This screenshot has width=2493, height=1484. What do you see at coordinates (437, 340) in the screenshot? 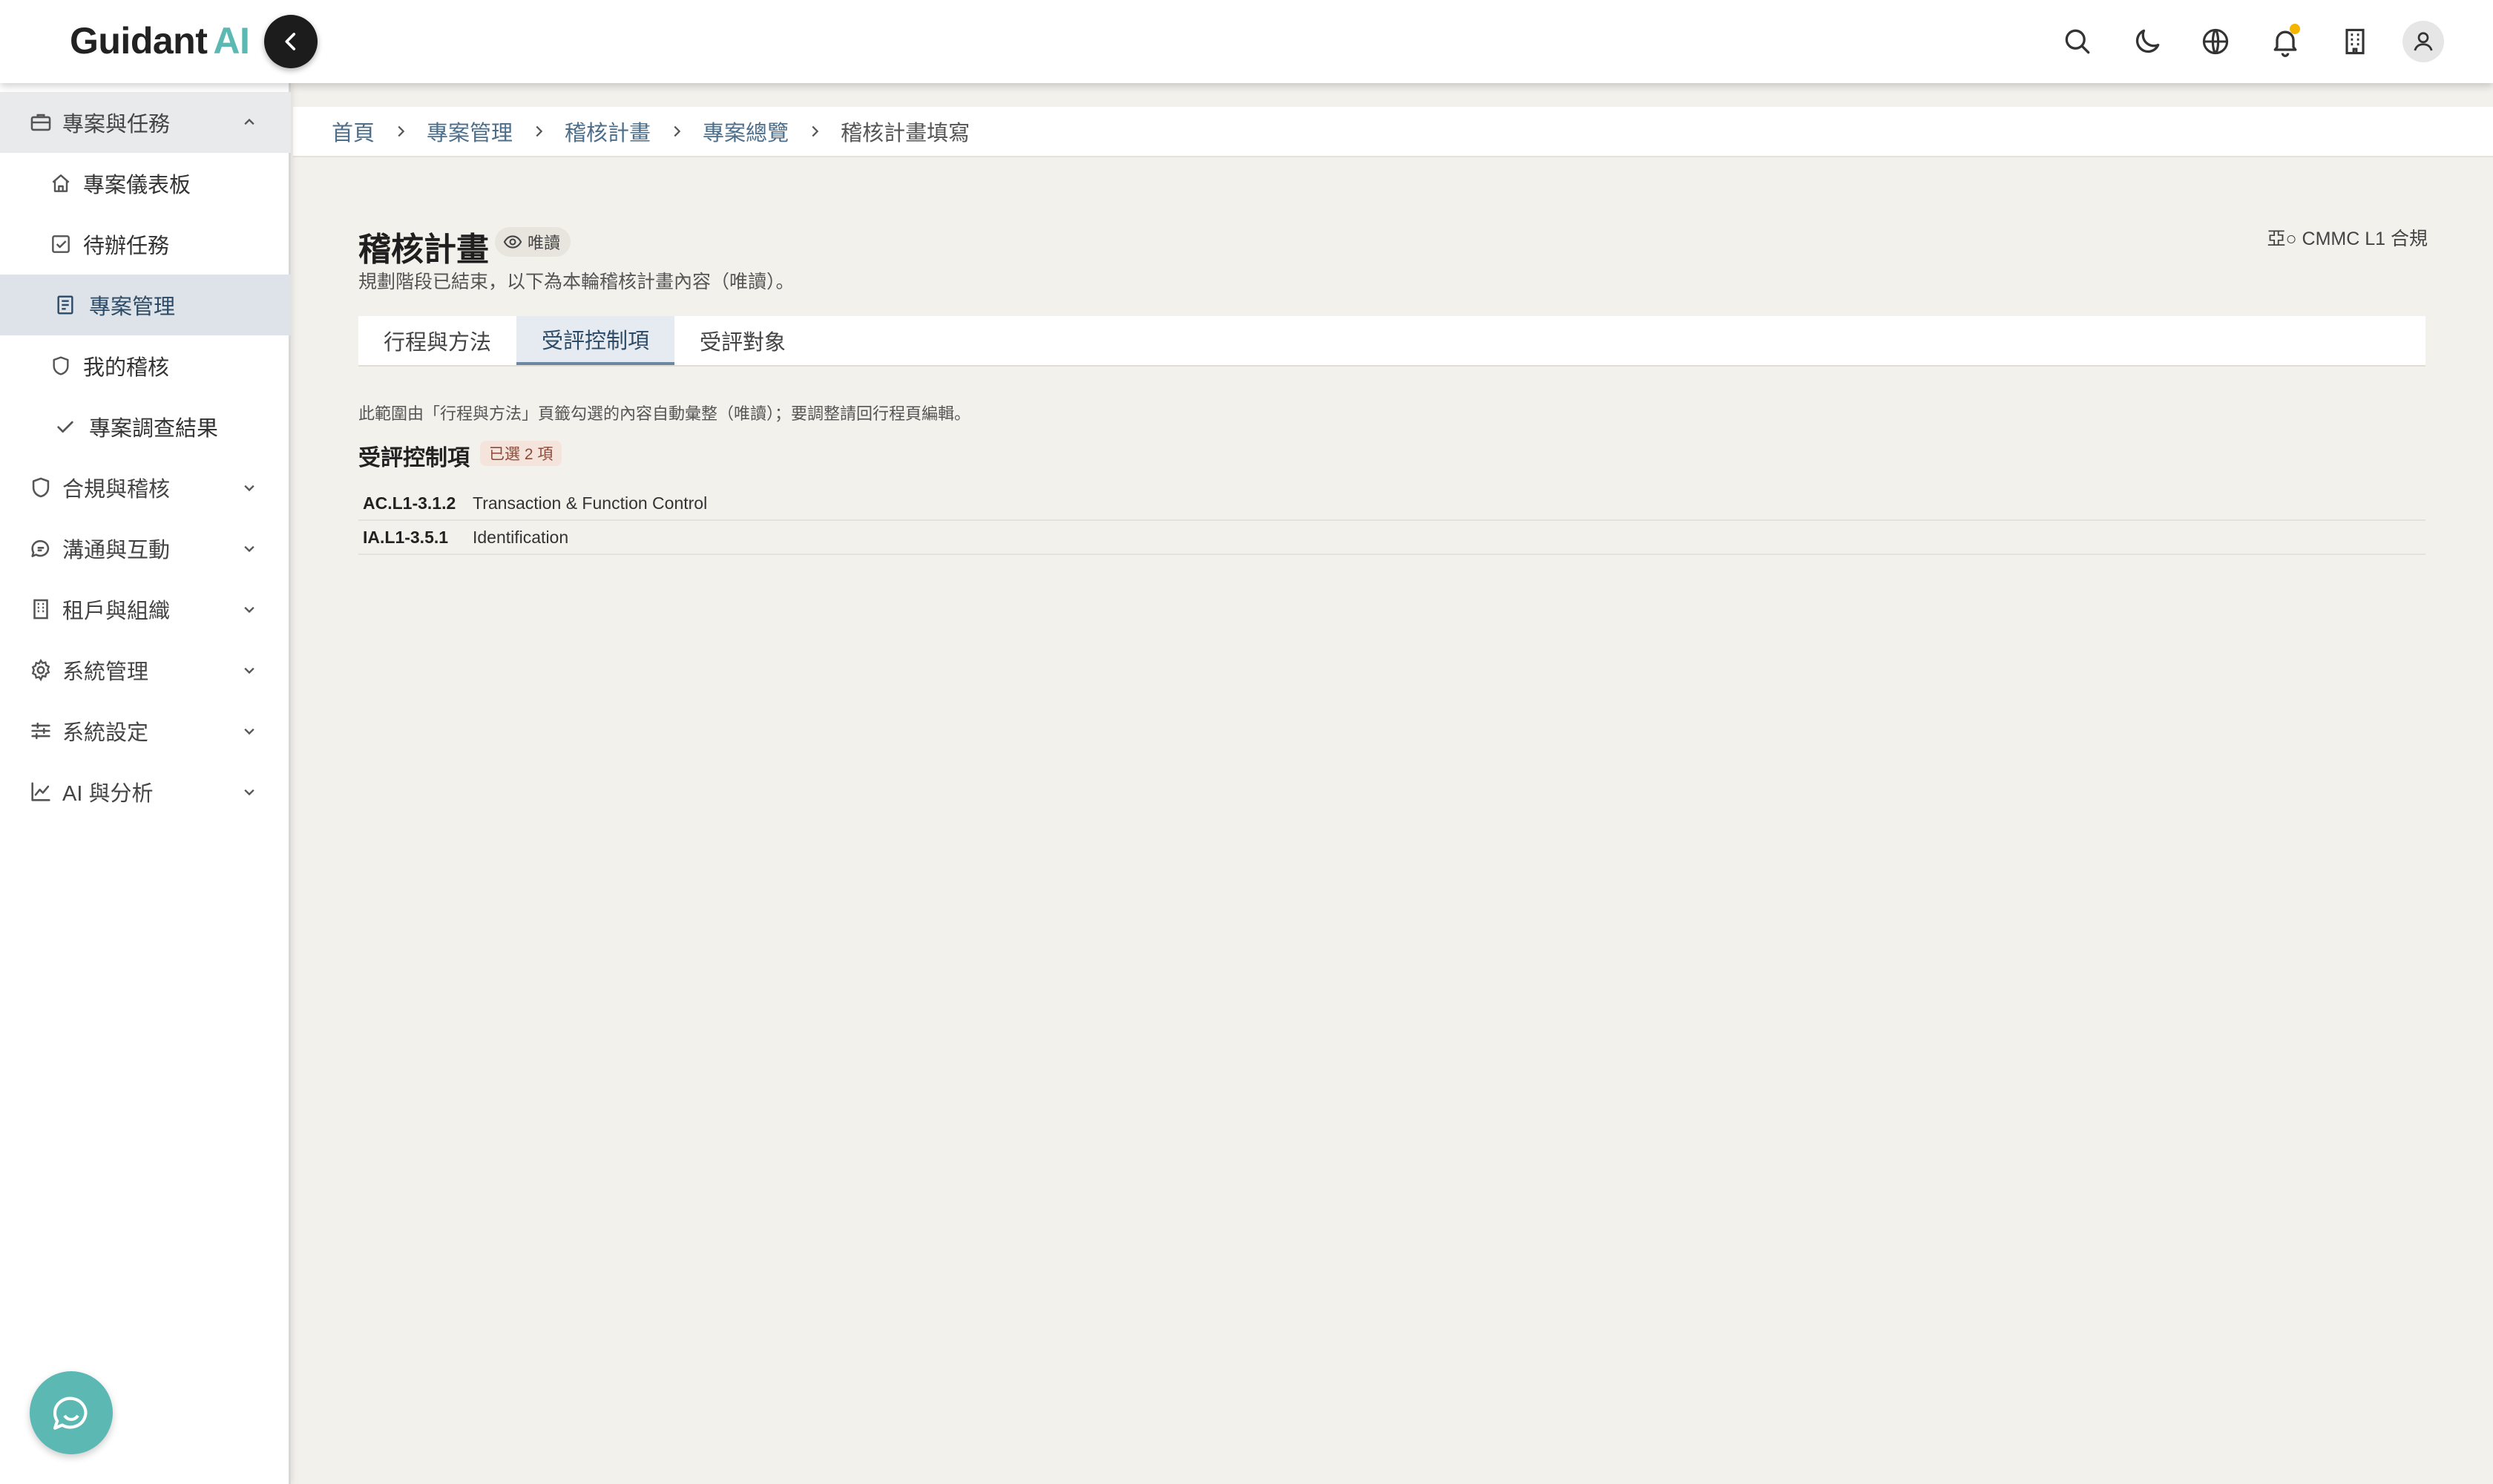
I see `tab-schedule-method: 行程與方法` at bounding box center [437, 340].